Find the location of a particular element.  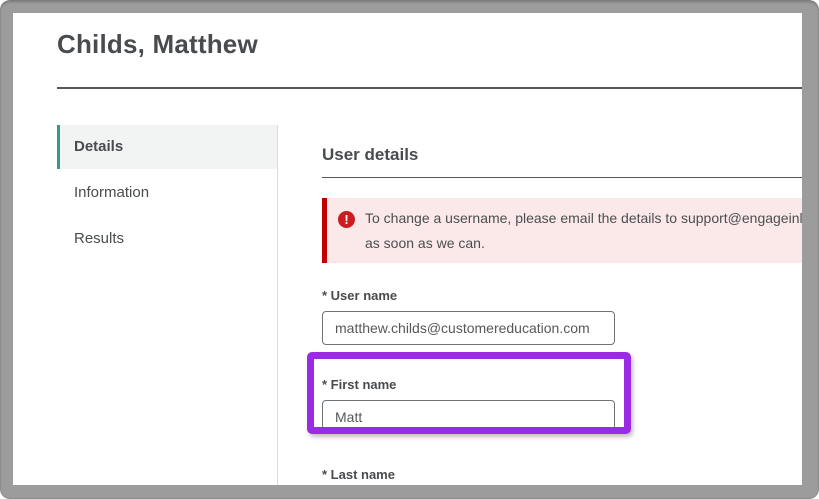

first-name-field-group: * First name is located at coordinates (562, 405).